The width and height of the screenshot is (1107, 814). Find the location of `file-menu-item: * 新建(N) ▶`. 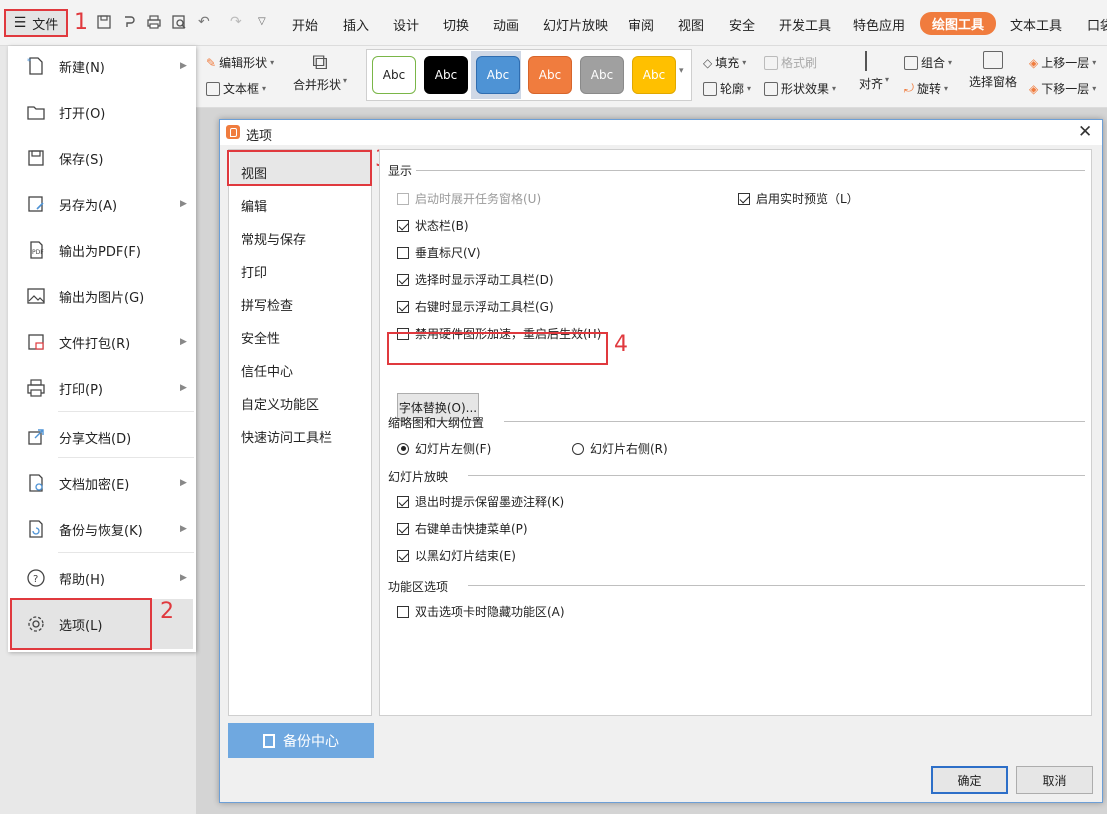

file-menu-item: * 新建(N) ▶ is located at coordinates (102, 66).